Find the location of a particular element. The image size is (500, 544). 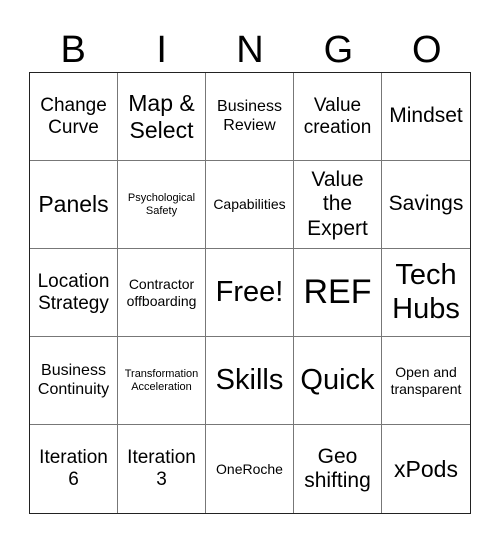

cell-text: Business Review is located at coordinates (249, 116).